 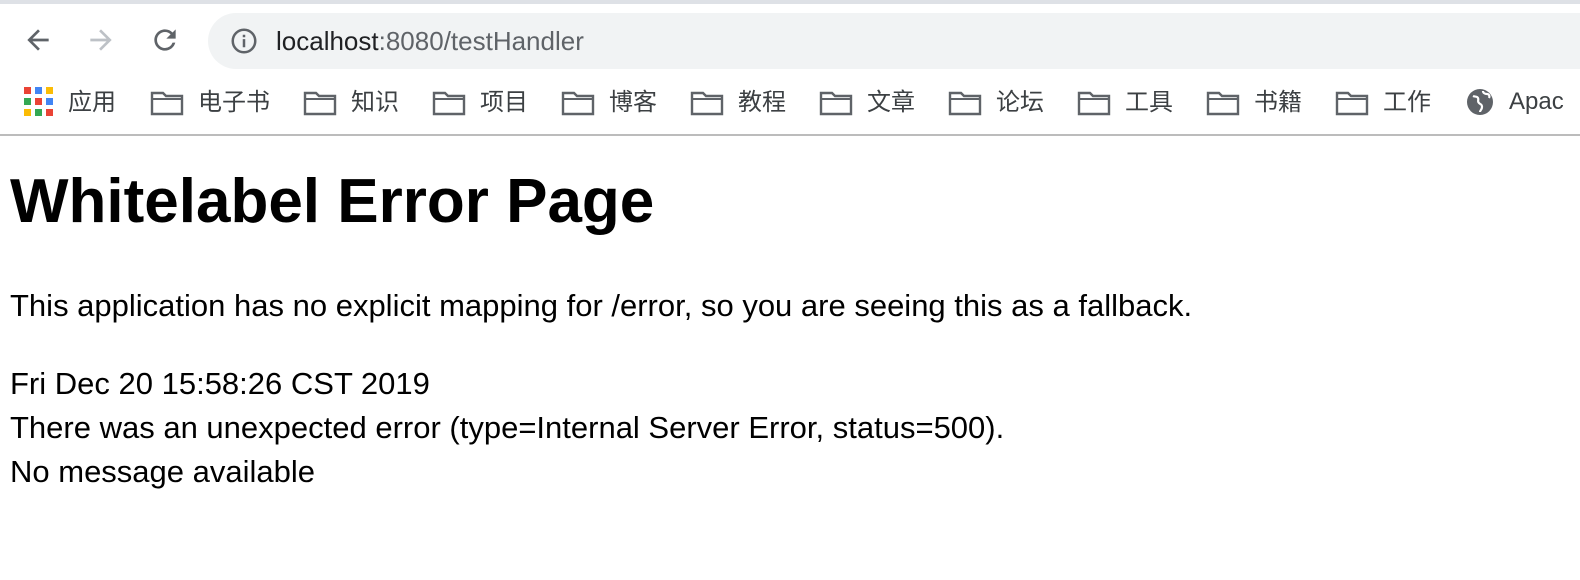 I want to click on error-timestamp: Fri Dec 20 15:58:26 CST 2019, so click(x=220, y=383).